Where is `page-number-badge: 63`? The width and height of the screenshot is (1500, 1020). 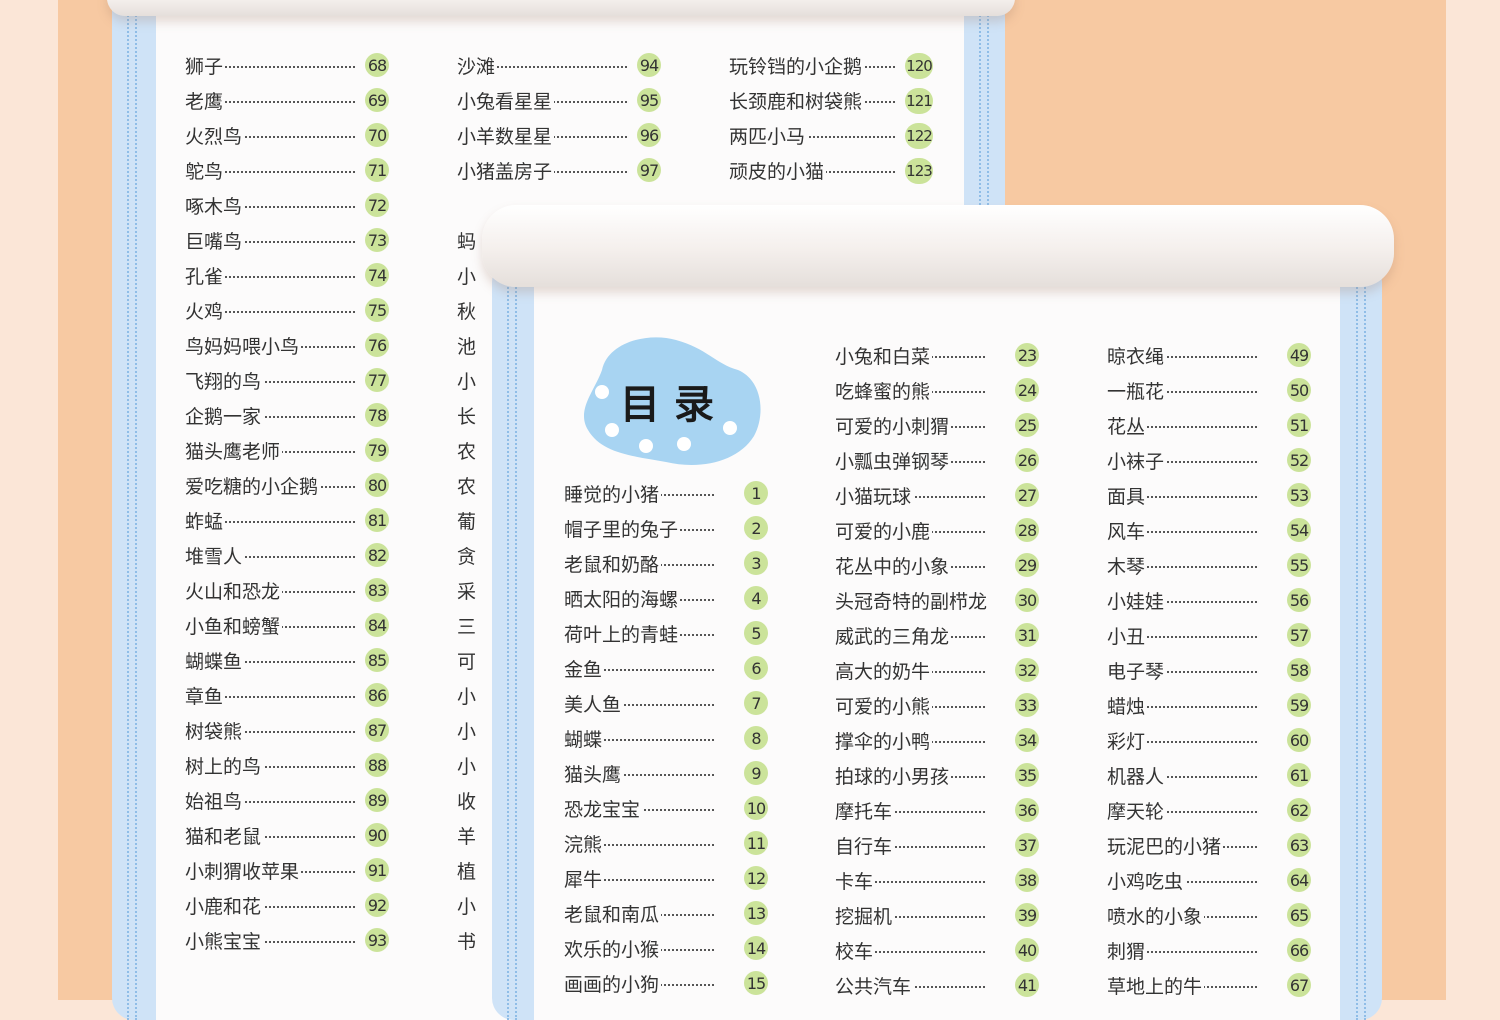
page-number-badge: 63 is located at coordinates (1299, 845).